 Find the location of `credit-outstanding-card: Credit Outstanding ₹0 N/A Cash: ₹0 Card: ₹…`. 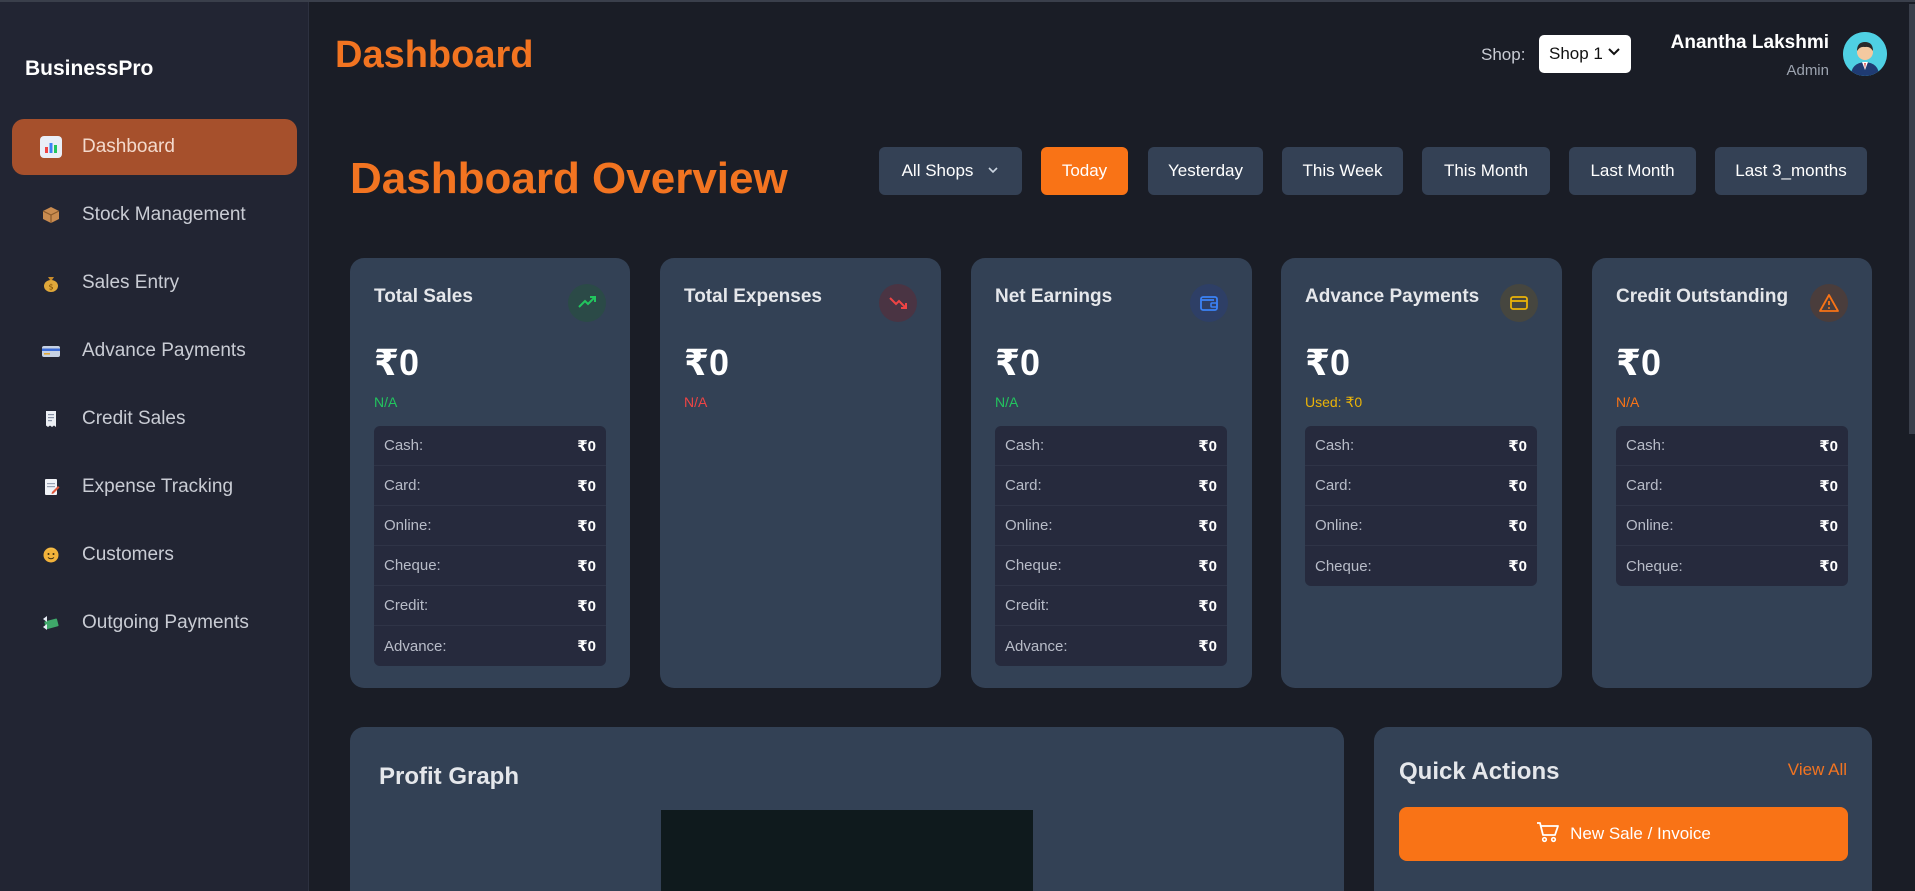

credit-outstanding-card: Credit Outstanding ₹0 N/A Cash: ₹0 Card: ₹… is located at coordinates (1732, 473).